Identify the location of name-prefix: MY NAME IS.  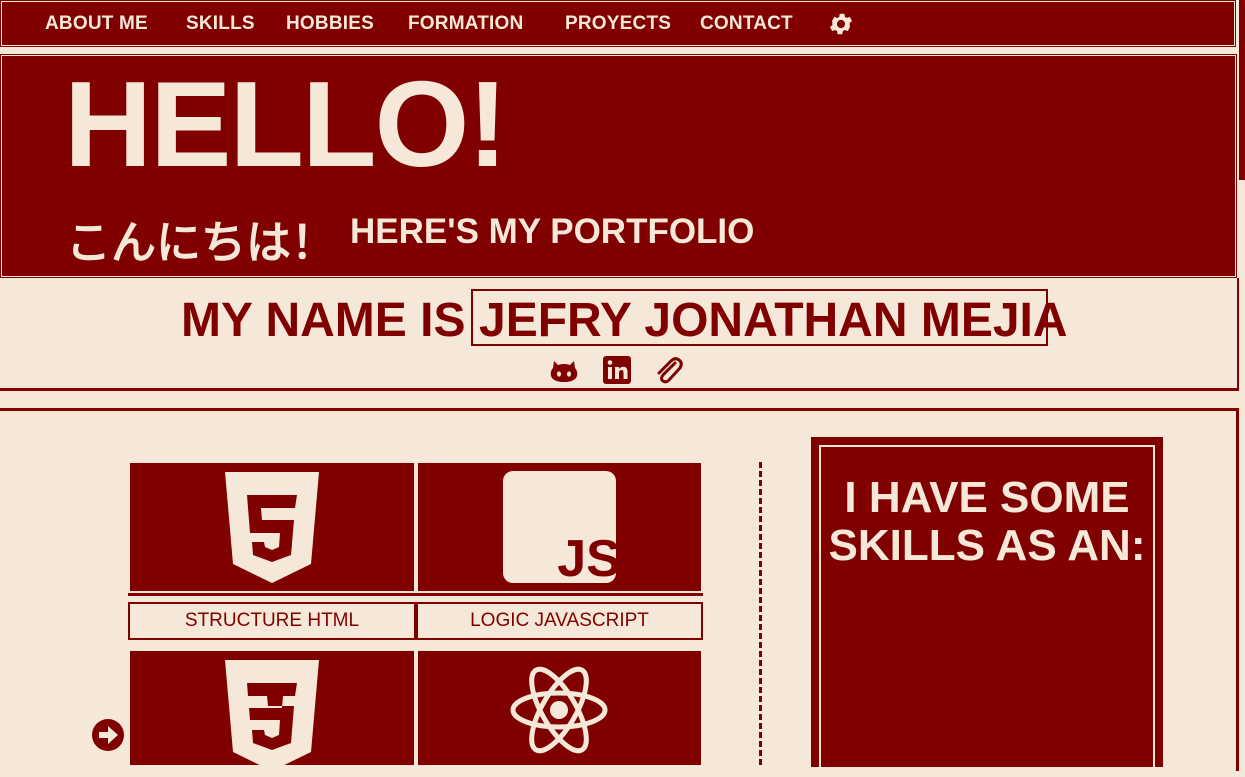
(323, 320).